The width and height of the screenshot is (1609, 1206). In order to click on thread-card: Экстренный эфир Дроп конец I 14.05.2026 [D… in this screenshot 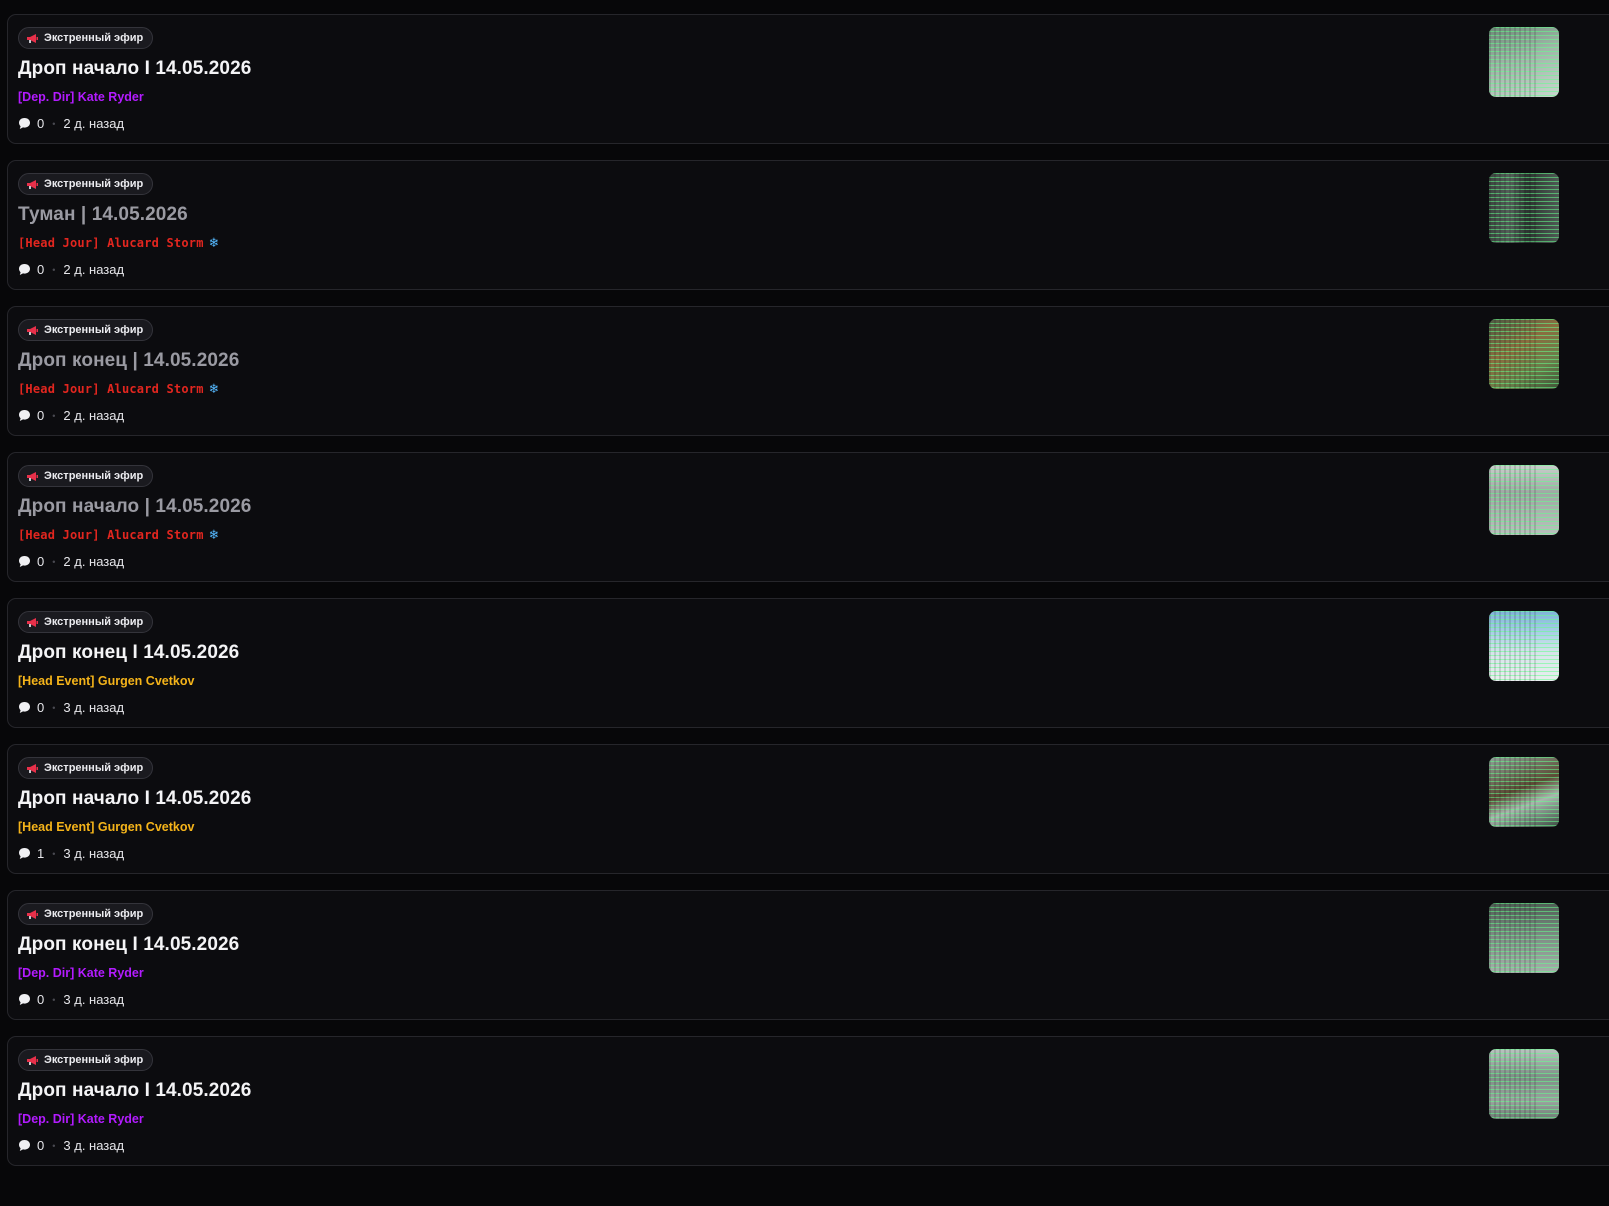, I will do `click(808, 955)`.